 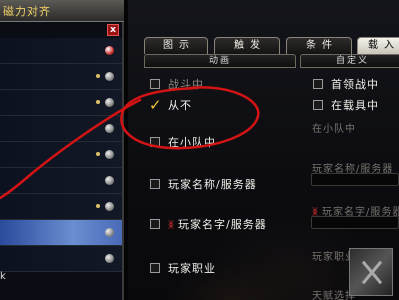 I want to click on option-label: 玩家名称/服务器, so click(x=212, y=184).